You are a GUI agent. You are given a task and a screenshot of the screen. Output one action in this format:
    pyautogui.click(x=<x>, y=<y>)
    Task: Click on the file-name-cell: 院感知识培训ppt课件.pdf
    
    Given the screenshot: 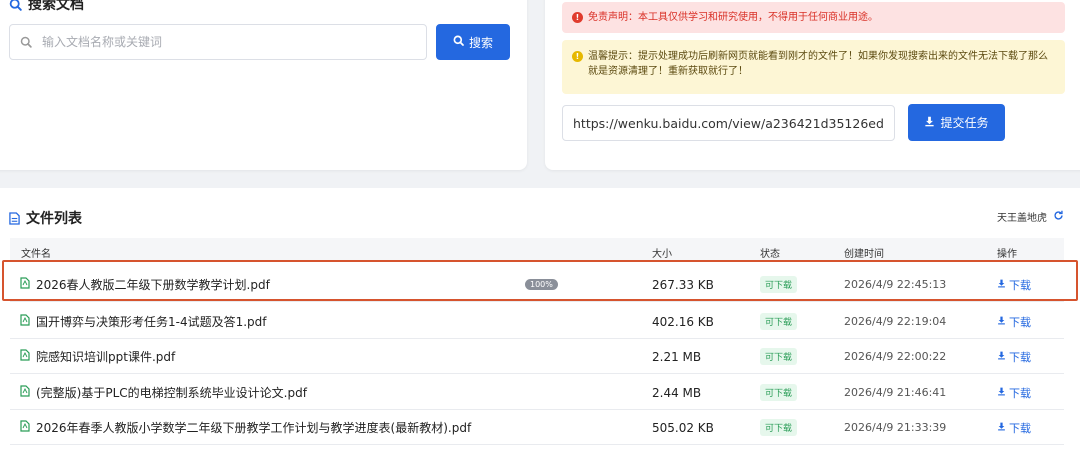 What is the action you would take?
    pyautogui.click(x=97, y=356)
    